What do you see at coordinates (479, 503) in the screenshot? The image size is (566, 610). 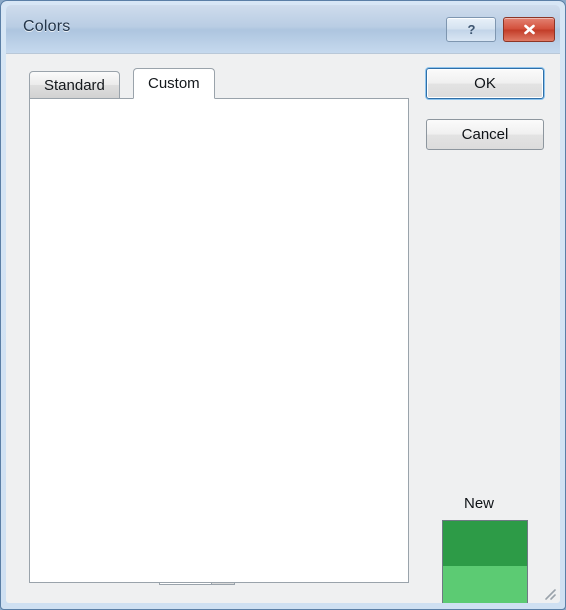 I see `new-color-label: New` at bounding box center [479, 503].